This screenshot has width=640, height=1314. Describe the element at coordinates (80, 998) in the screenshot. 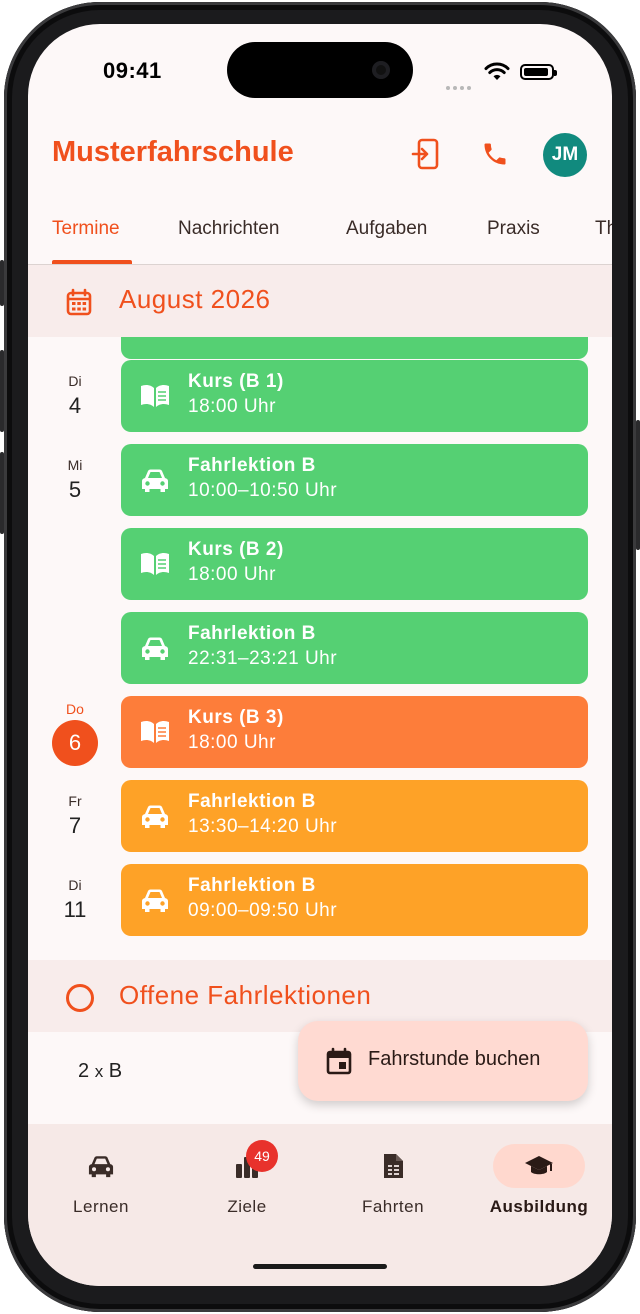

I see `circle-outline-icon` at that location.